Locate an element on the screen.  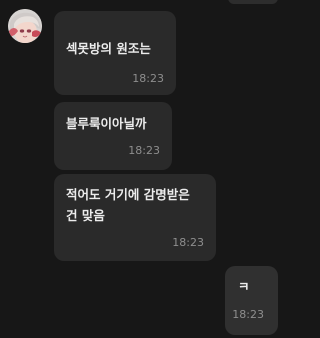
previous-outgoing-bubble is located at coordinates (253, 2).